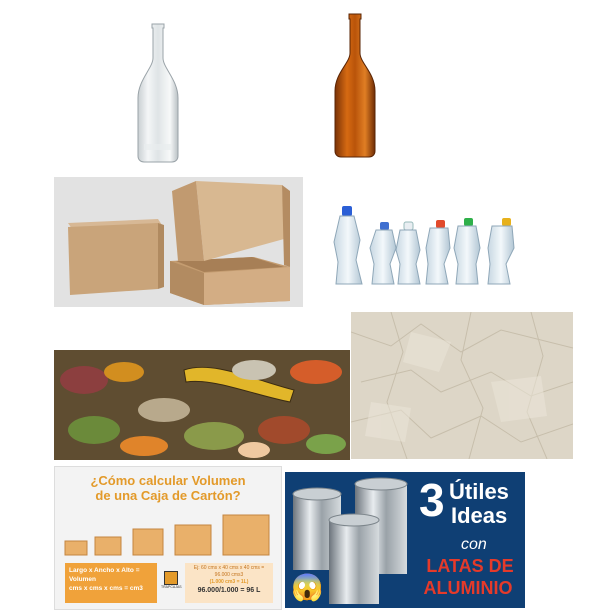 The image size is (614, 616). What do you see at coordinates (470, 566) in the screenshot?
I see `word-latas-de: LATAS DE` at bounding box center [470, 566].